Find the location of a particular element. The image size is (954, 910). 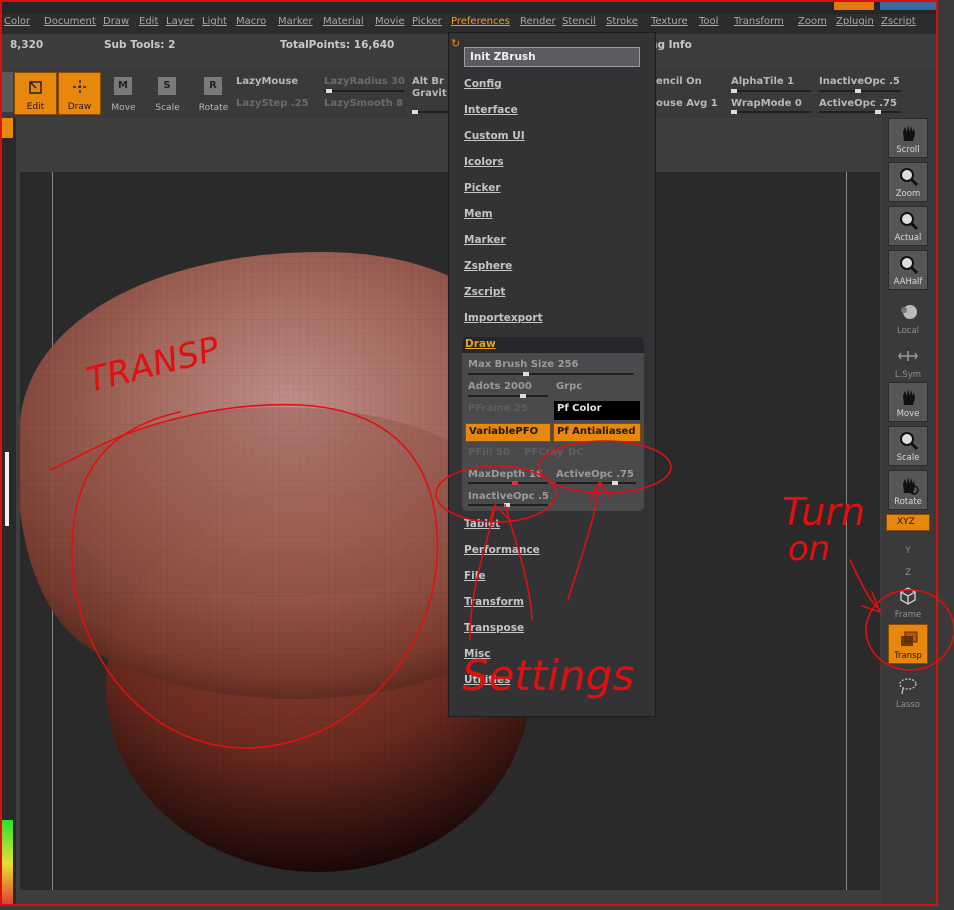

lsym-button: L.Sym is located at coordinates (908, 362).